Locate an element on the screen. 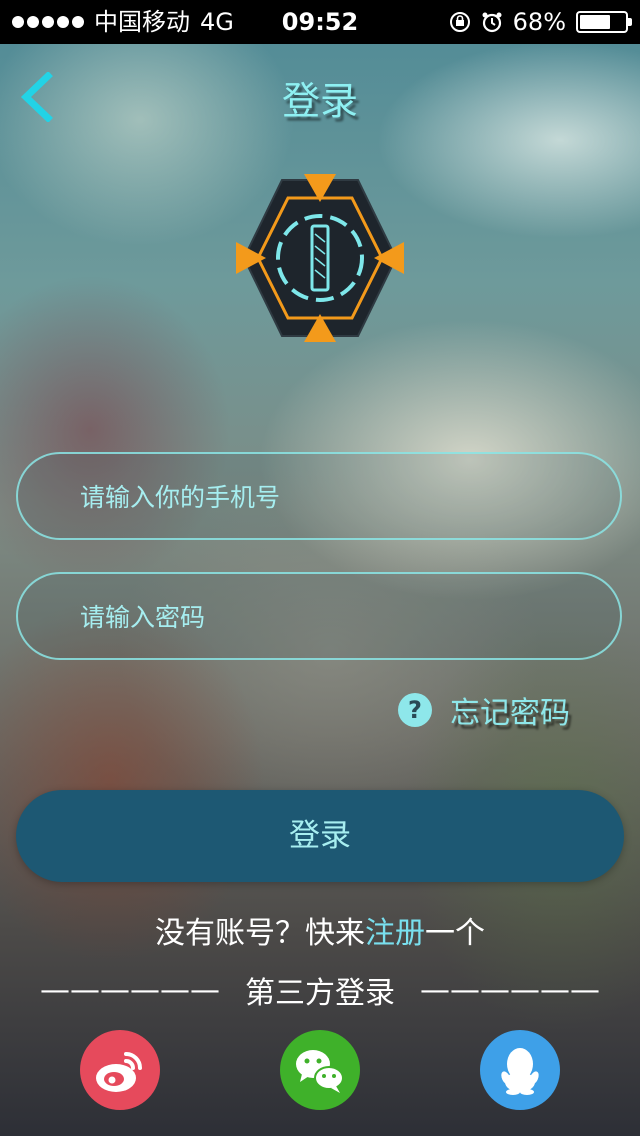 Image resolution: width=640 pixels, height=1136 pixels. qq-login-button is located at coordinates (520, 1070).